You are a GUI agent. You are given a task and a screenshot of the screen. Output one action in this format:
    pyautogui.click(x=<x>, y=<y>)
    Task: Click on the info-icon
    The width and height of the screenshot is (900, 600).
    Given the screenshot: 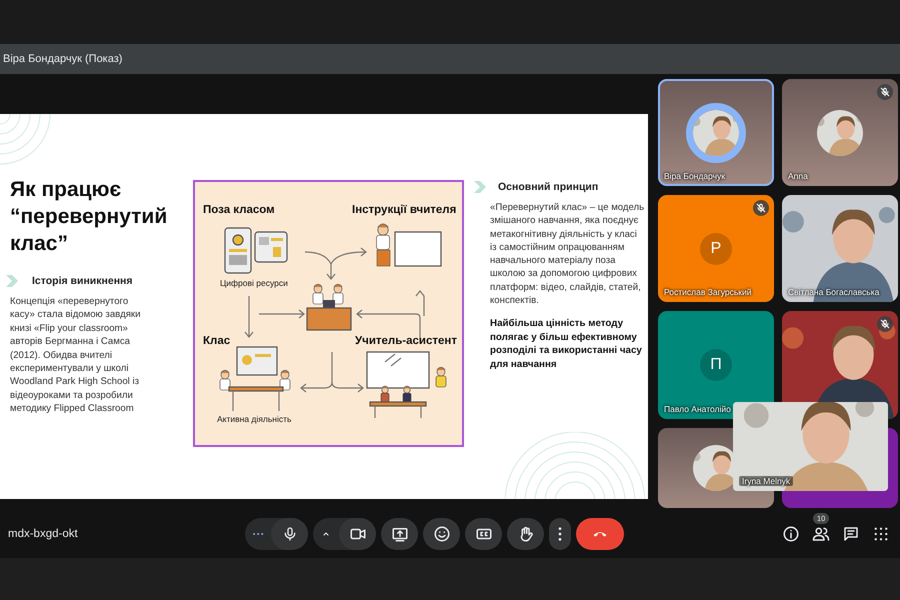 What is the action you would take?
    pyautogui.click(x=791, y=534)
    